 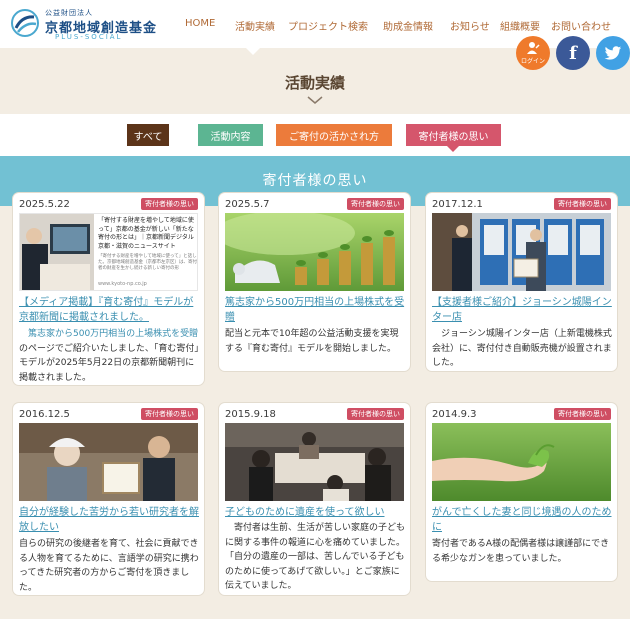 What do you see at coordinates (454, 414) in the screenshot?
I see `card-date: 2014.9.3` at bounding box center [454, 414].